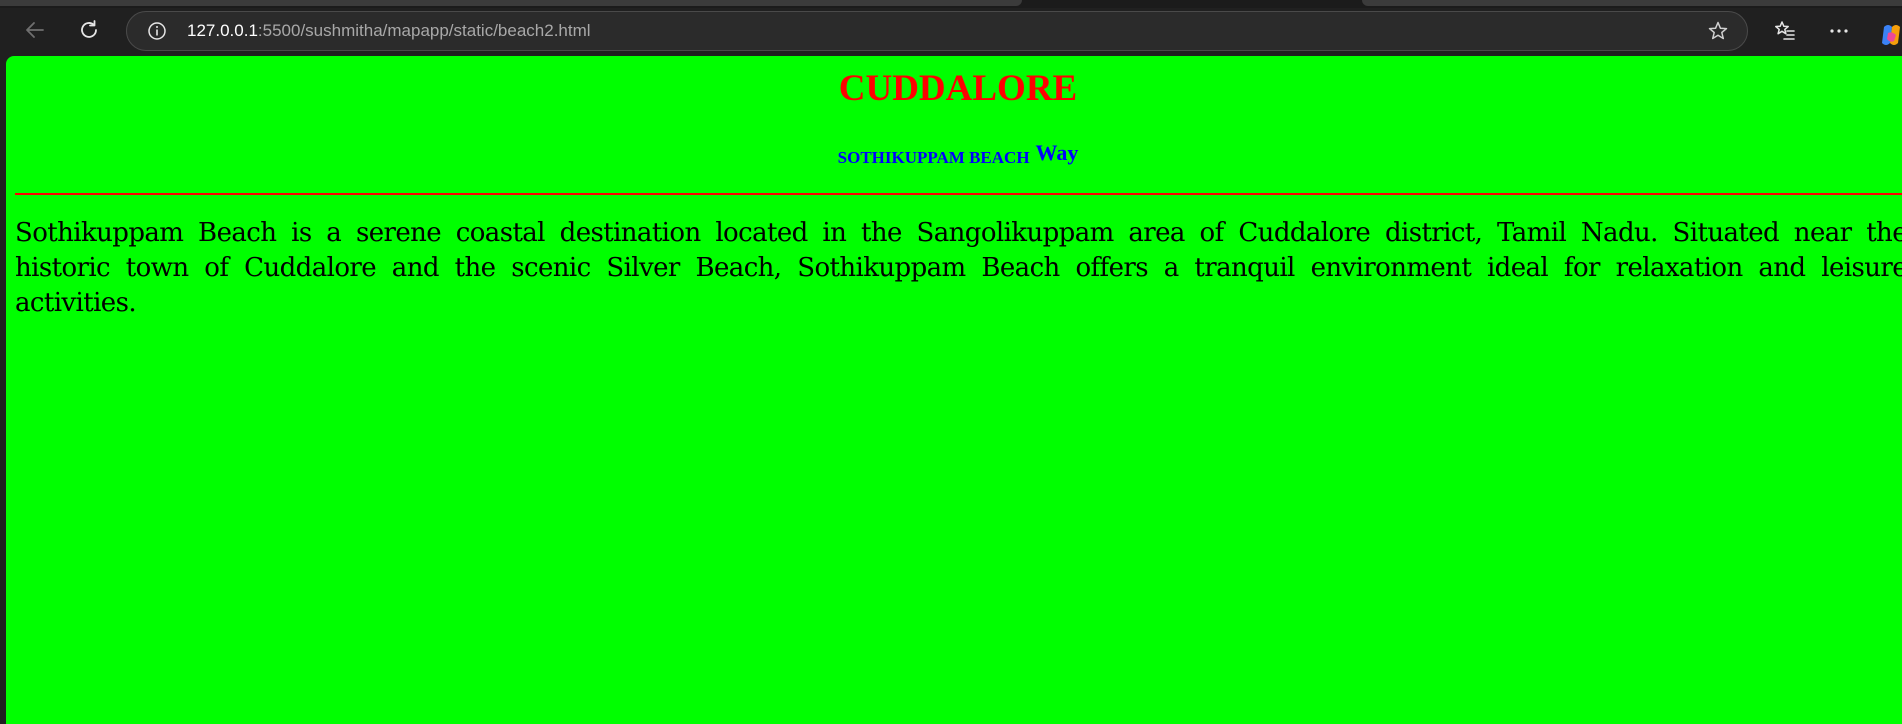 This screenshot has height=724, width=1902. I want to click on back-button, so click(35, 30).